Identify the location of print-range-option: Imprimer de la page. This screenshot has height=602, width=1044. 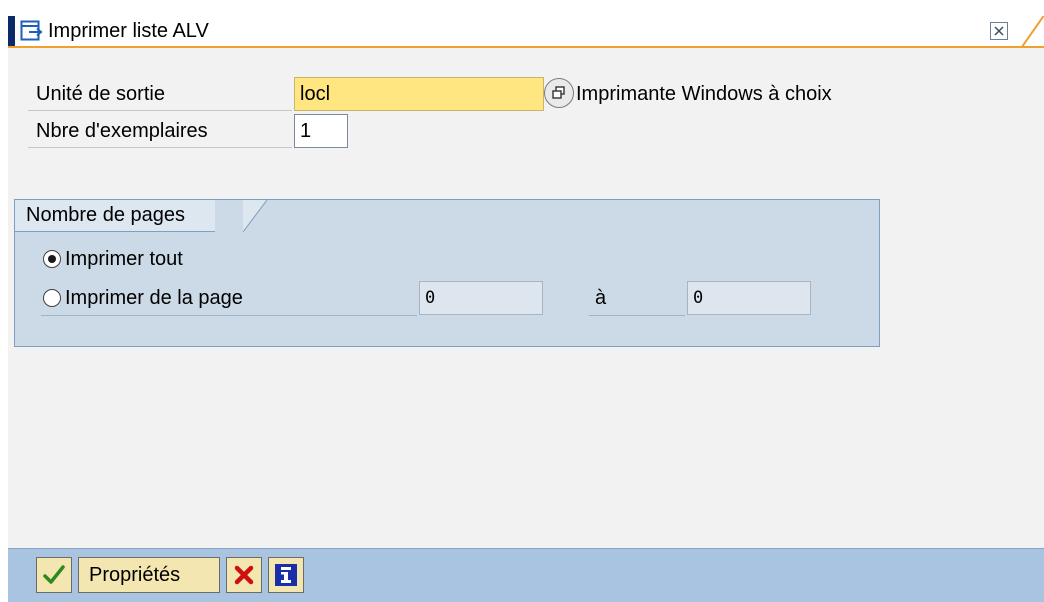
(143, 298).